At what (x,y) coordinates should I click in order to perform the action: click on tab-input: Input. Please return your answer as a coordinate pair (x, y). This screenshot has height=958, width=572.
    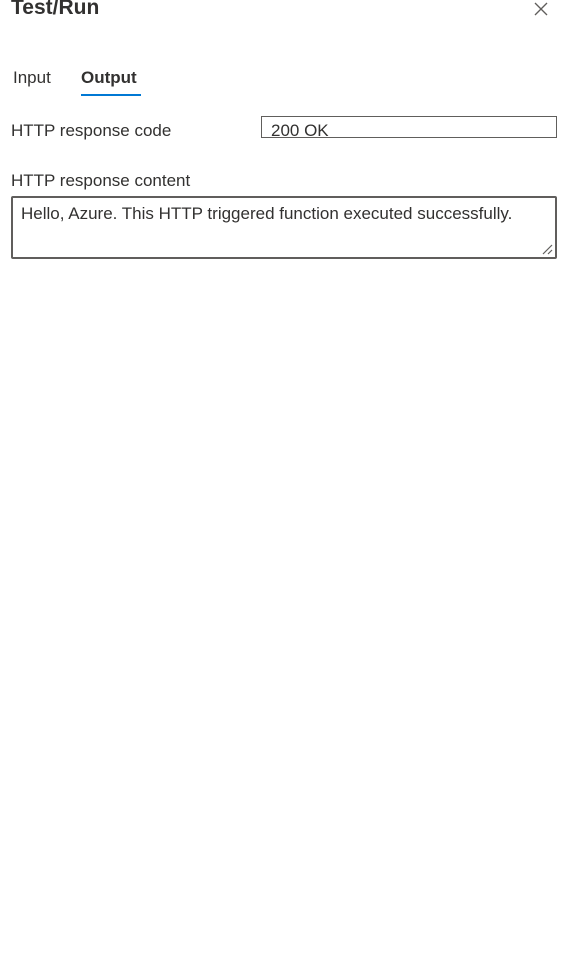
    Looking at the image, I should click on (32, 78).